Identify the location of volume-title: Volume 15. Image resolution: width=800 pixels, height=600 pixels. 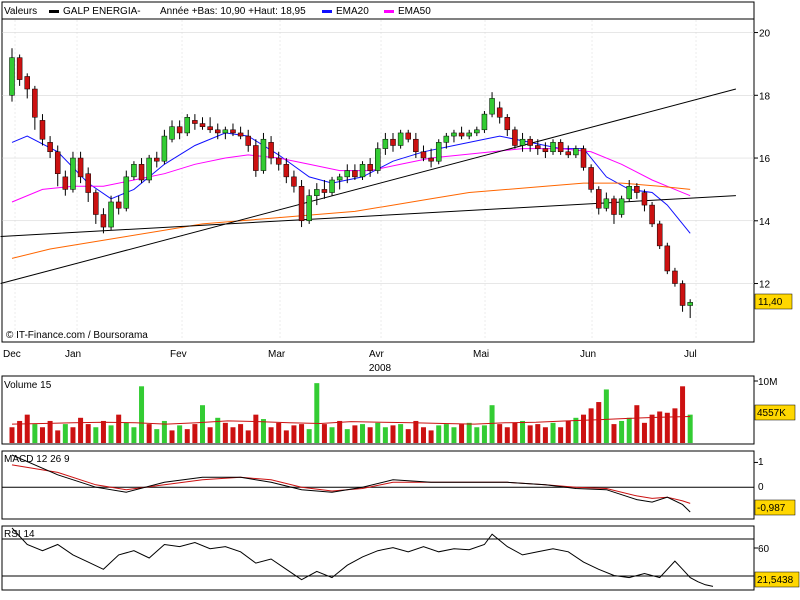
(28, 385).